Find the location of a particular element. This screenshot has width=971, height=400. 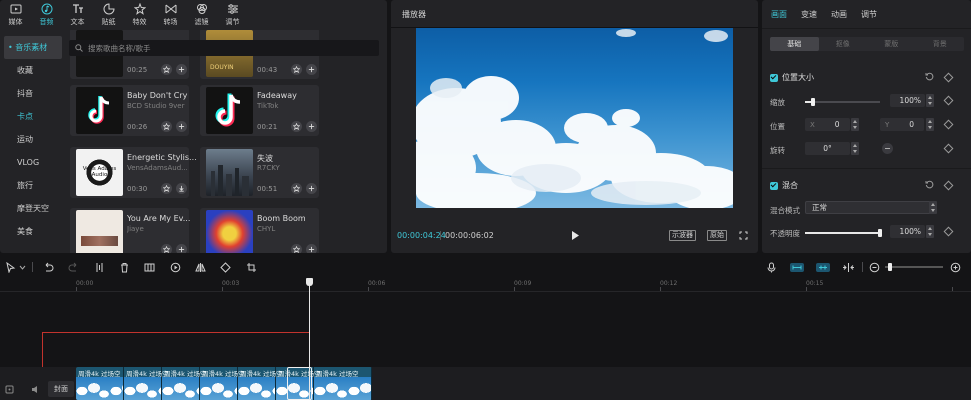

position-size-section: 位置大小 is located at coordinates (792, 77).